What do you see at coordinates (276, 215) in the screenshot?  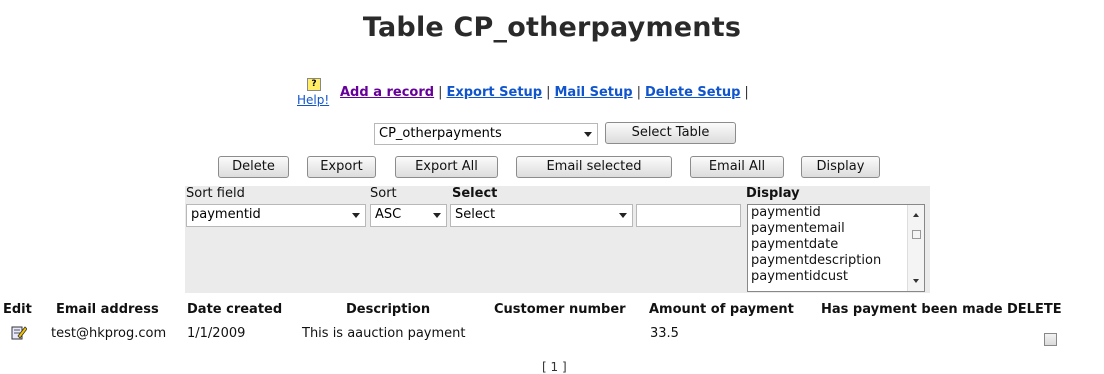 I see `sort-field-select: paymentid` at bounding box center [276, 215].